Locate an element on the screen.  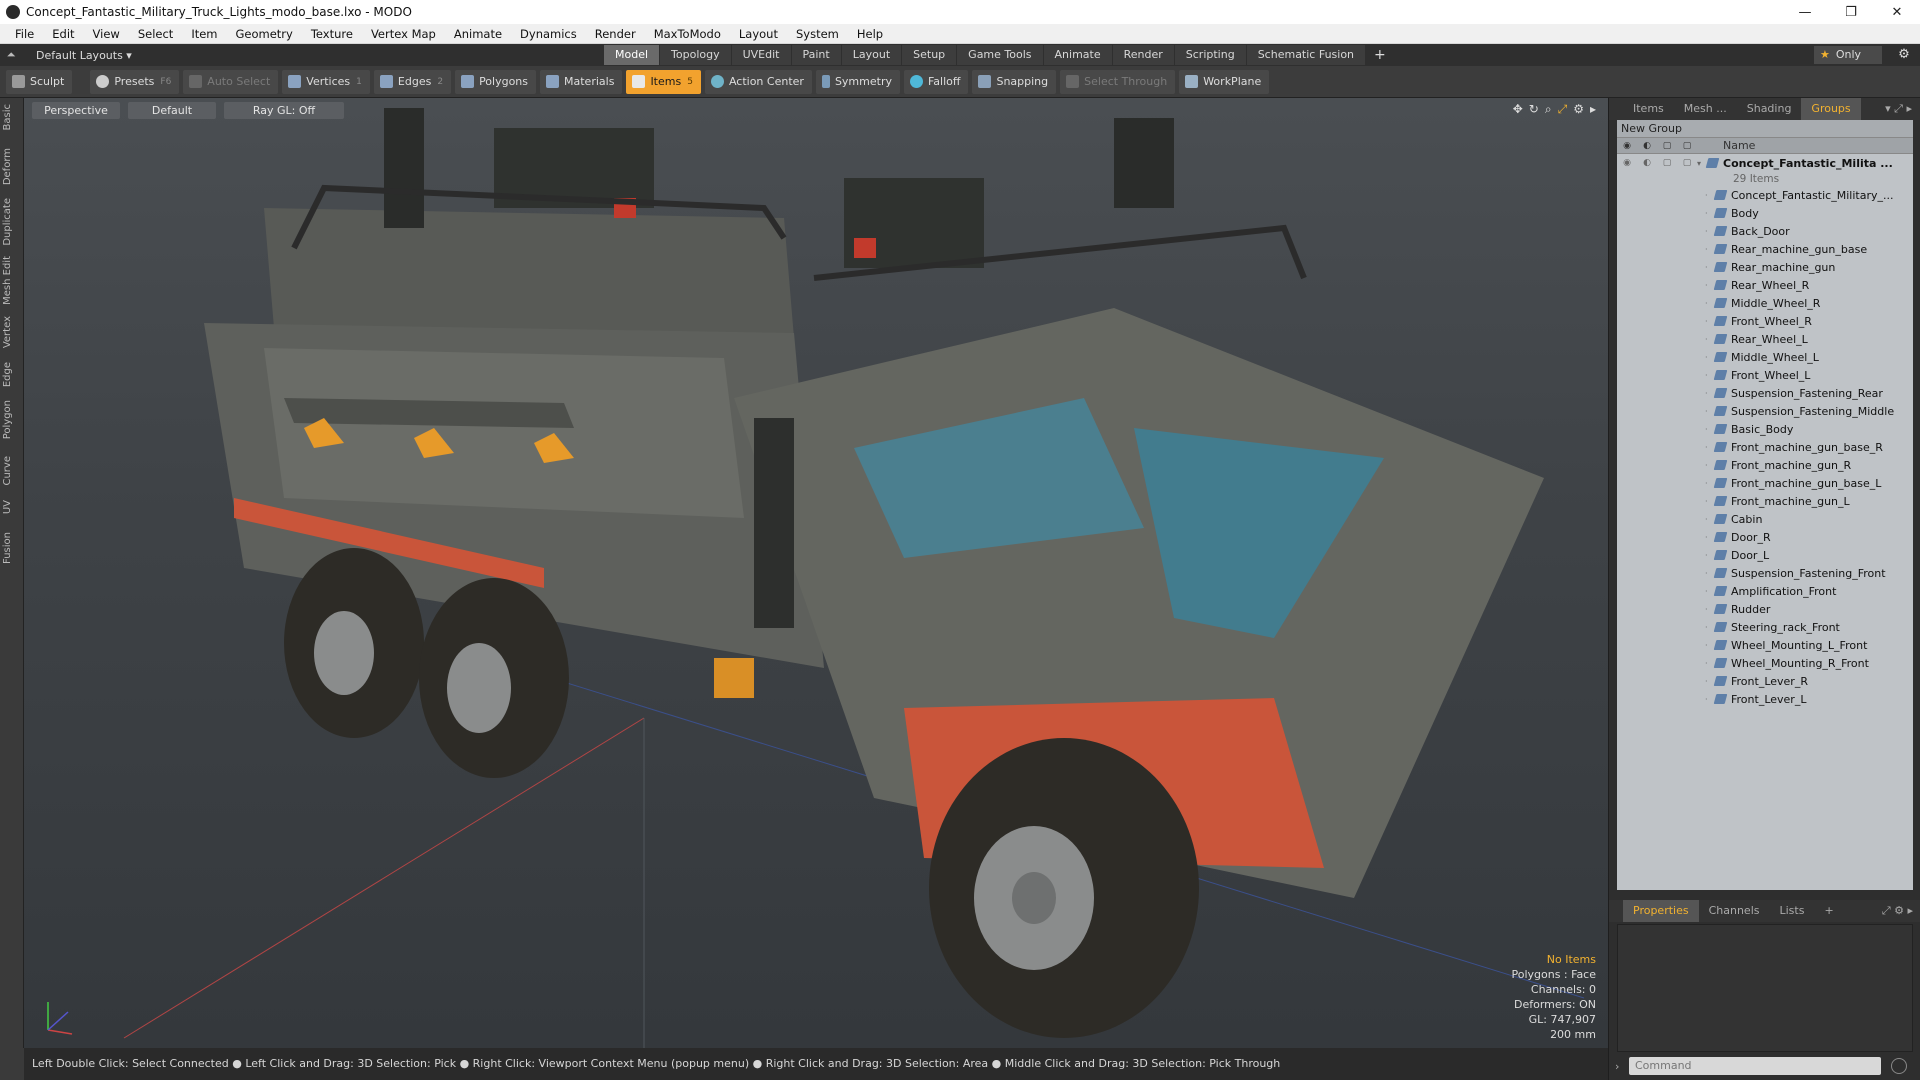
action-center-button: Action Center is located at coordinates (758, 81).